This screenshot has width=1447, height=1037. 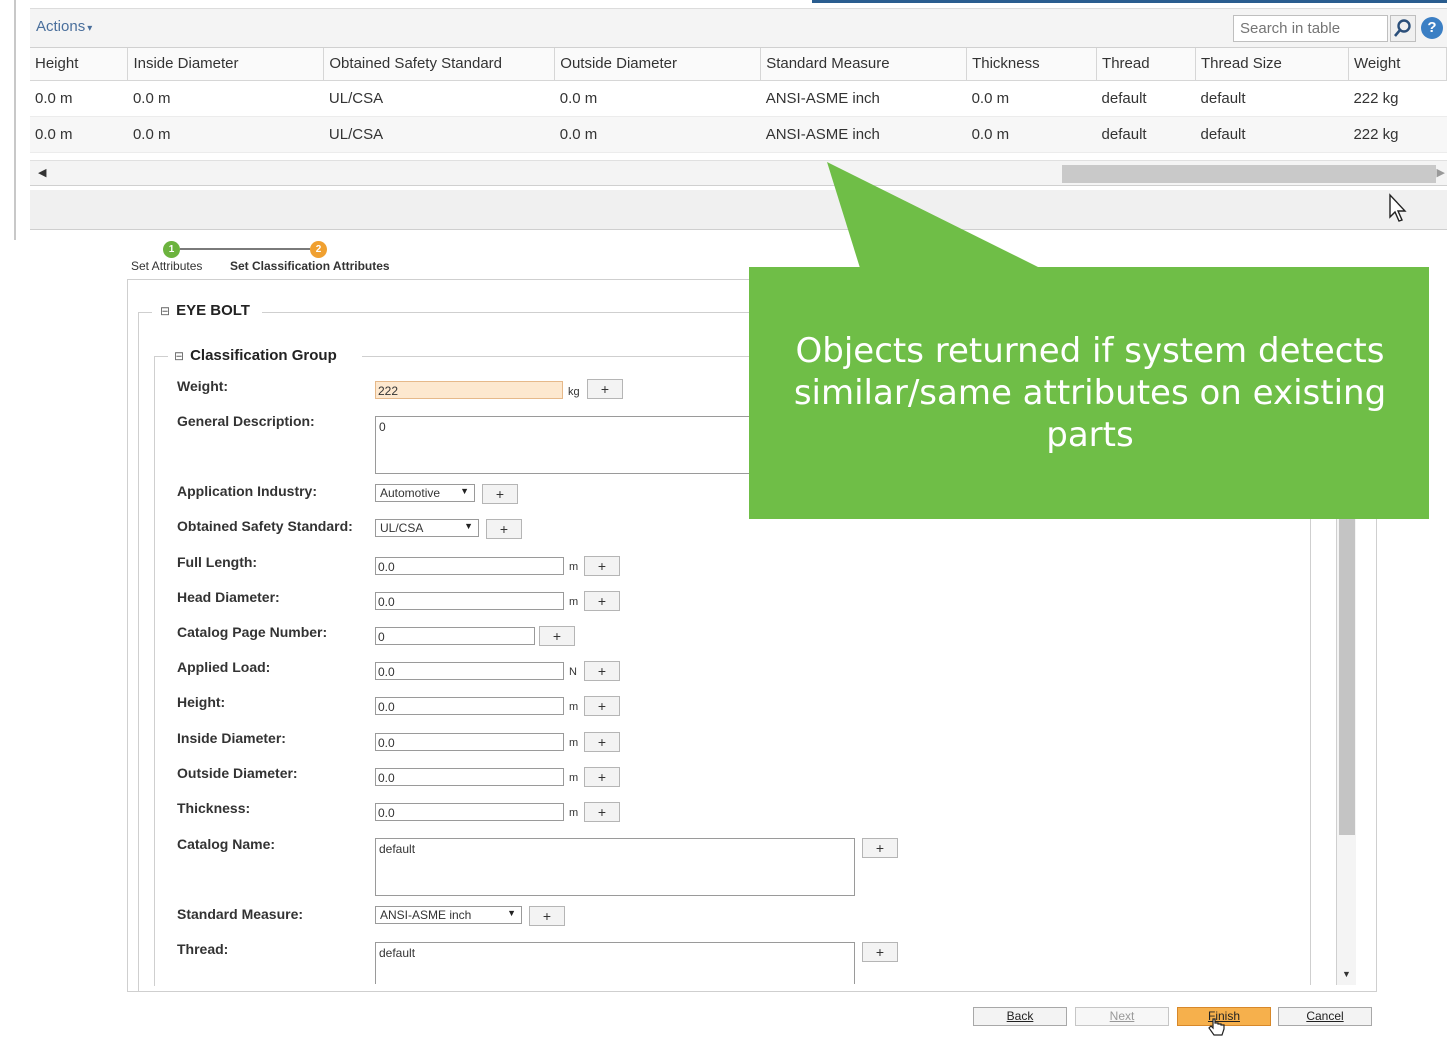 I want to click on standard-measure-value: ANSI-ASME inch, so click(x=426, y=915).